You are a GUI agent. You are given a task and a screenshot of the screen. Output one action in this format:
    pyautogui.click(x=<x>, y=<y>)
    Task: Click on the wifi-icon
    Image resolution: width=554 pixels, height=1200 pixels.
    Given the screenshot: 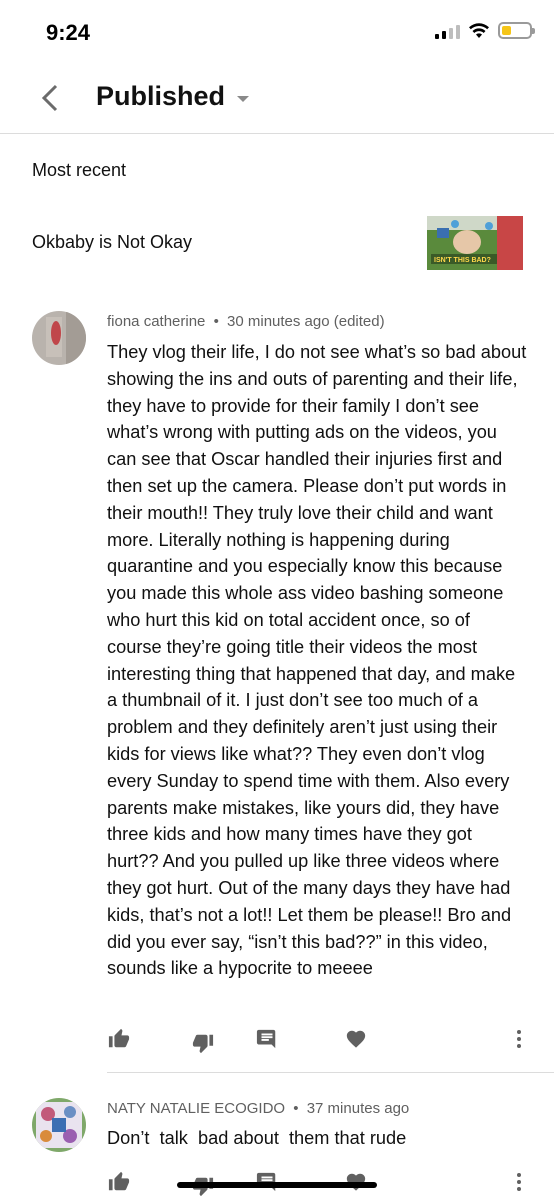 What is the action you would take?
    pyautogui.click(x=479, y=30)
    